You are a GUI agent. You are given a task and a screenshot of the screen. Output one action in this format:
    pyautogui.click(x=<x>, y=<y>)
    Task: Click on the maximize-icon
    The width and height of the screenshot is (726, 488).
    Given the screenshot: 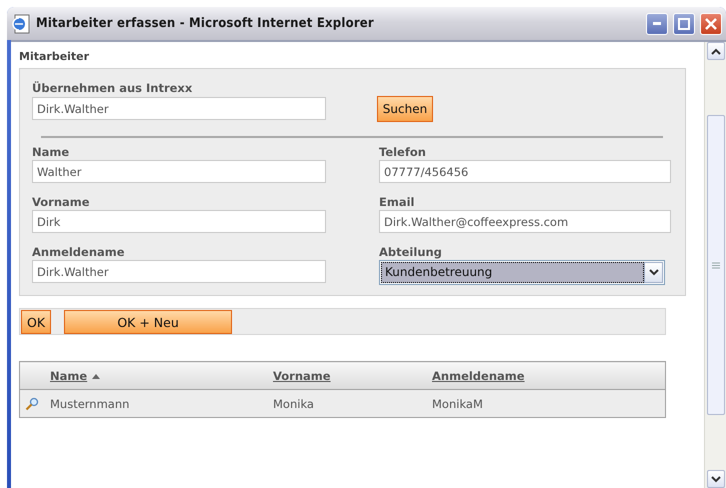 What is the action you would take?
    pyautogui.click(x=684, y=24)
    